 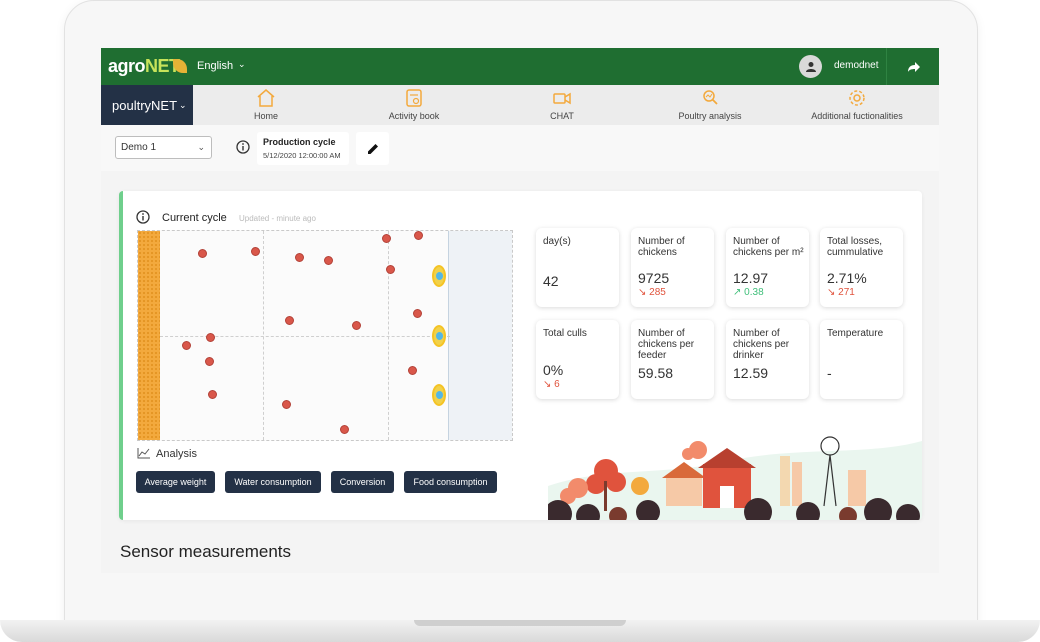 What do you see at coordinates (206, 551) in the screenshot?
I see `sensor-measurements-title: Sensor measurements` at bounding box center [206, 551].